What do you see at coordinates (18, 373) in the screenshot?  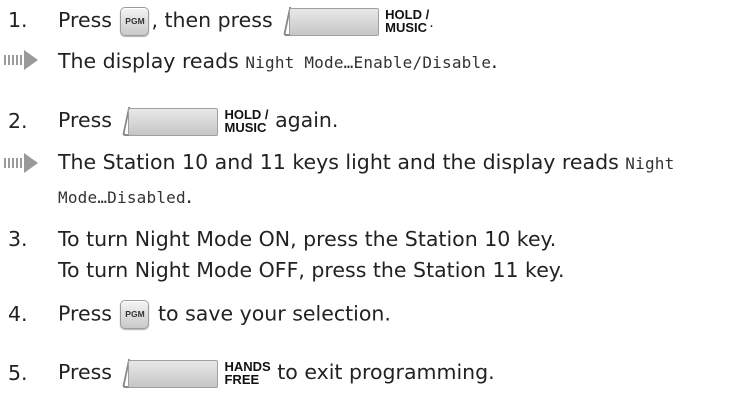 I see `step-number: 5.` at bounding box center [18, 373].